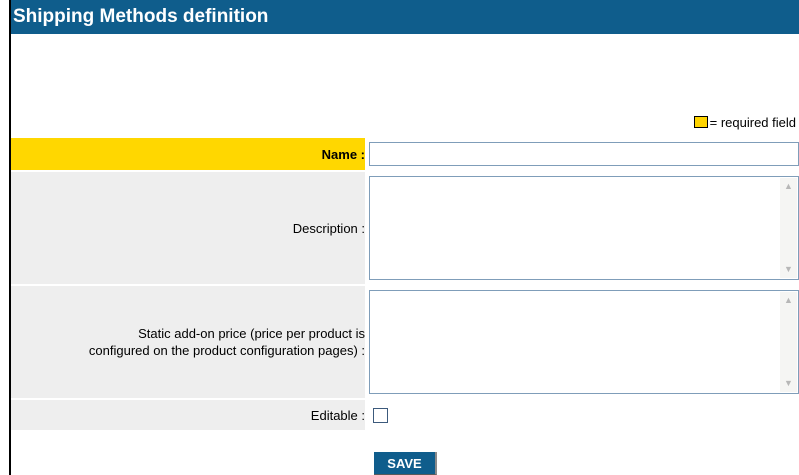 The width and height of the screenshot is (799, 475). I want to click on description-textarea: ▲ ▼, so click(584, 228).